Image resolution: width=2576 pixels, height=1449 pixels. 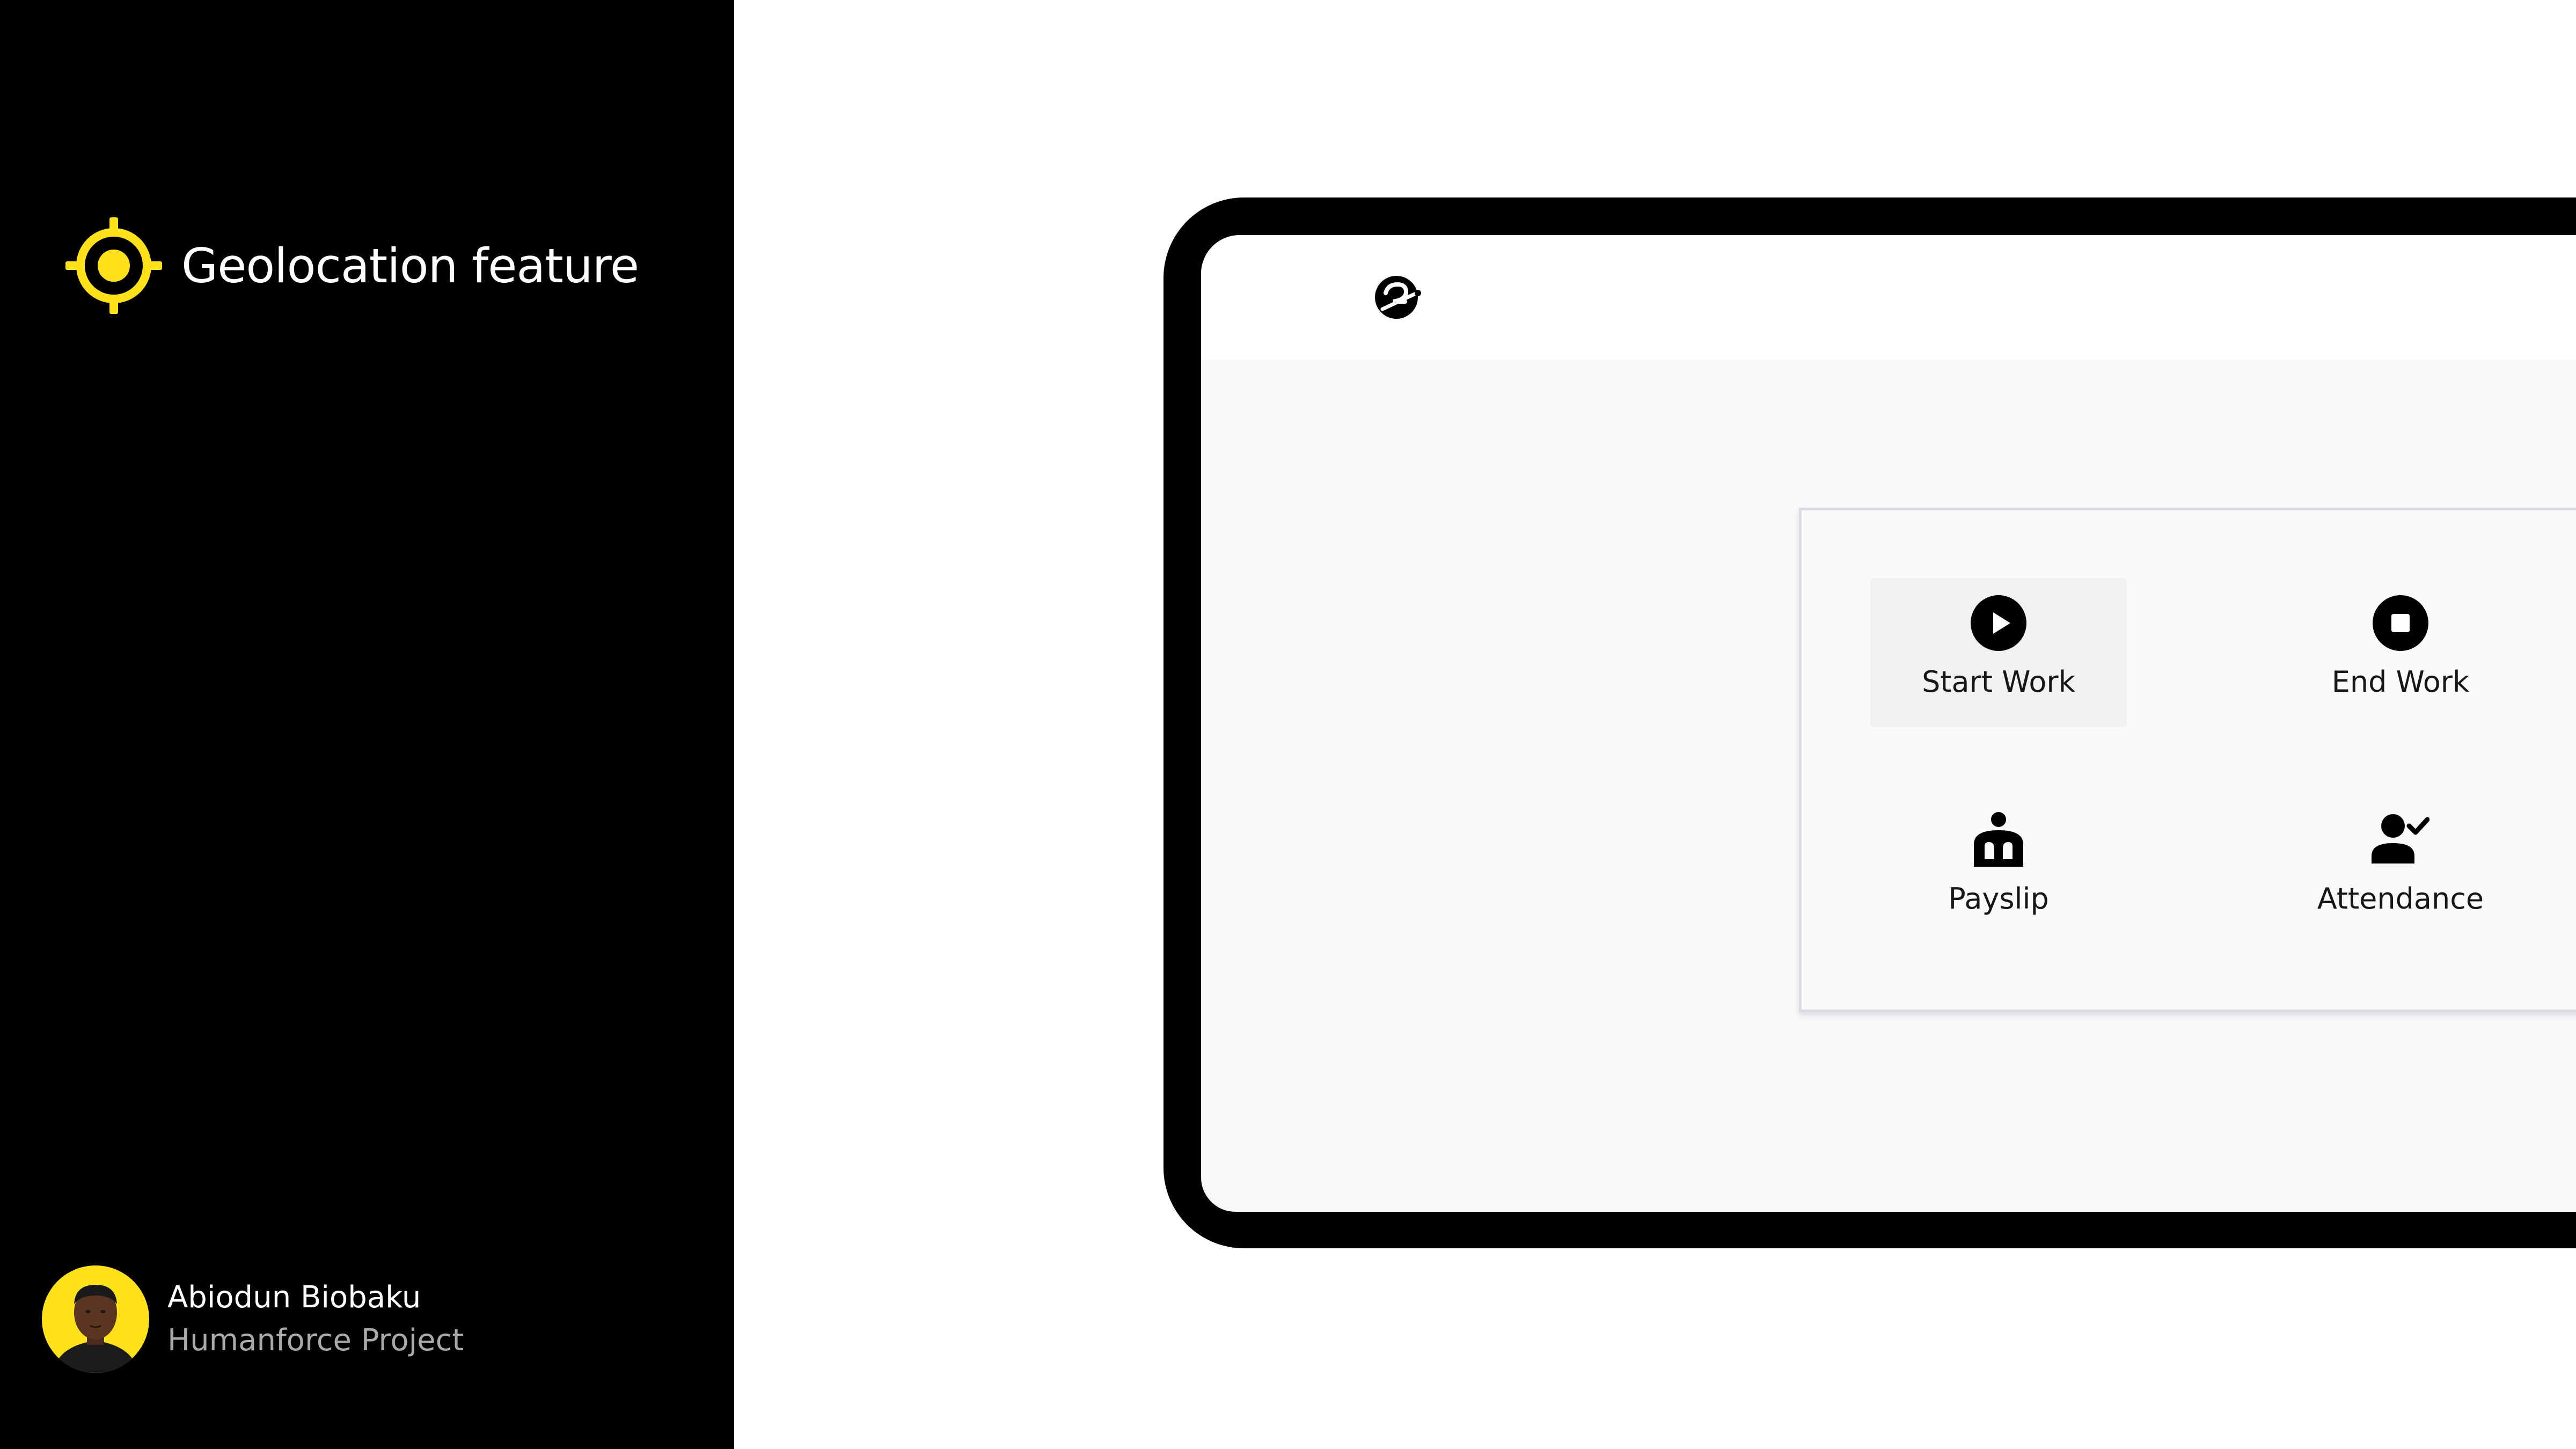 I want to click on person-check-icon, so click(x=2400, y=838).